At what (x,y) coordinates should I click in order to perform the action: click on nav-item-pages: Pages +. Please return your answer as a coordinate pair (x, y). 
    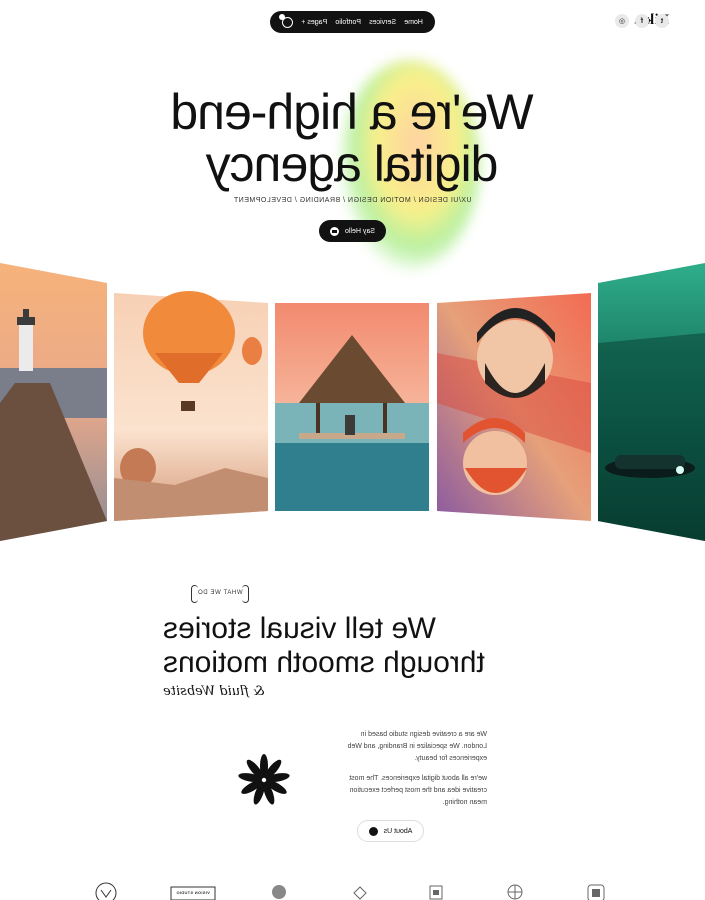
    Looking at the image, I should click on (314, 22).